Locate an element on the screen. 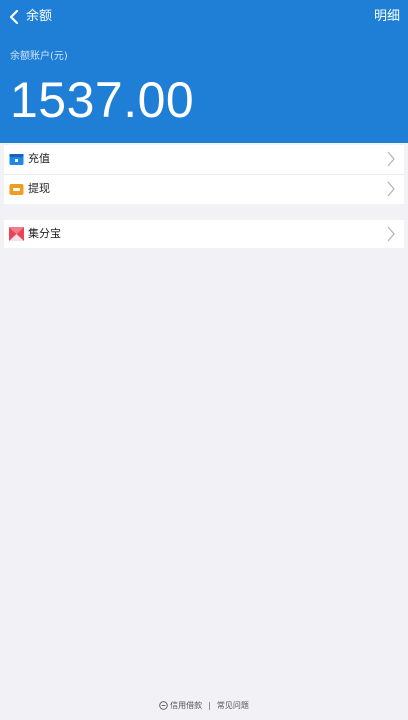 The height and width of the screenshot is (720, 408). menu-item-recharge: 充值 is located at coordinates (204, 159).